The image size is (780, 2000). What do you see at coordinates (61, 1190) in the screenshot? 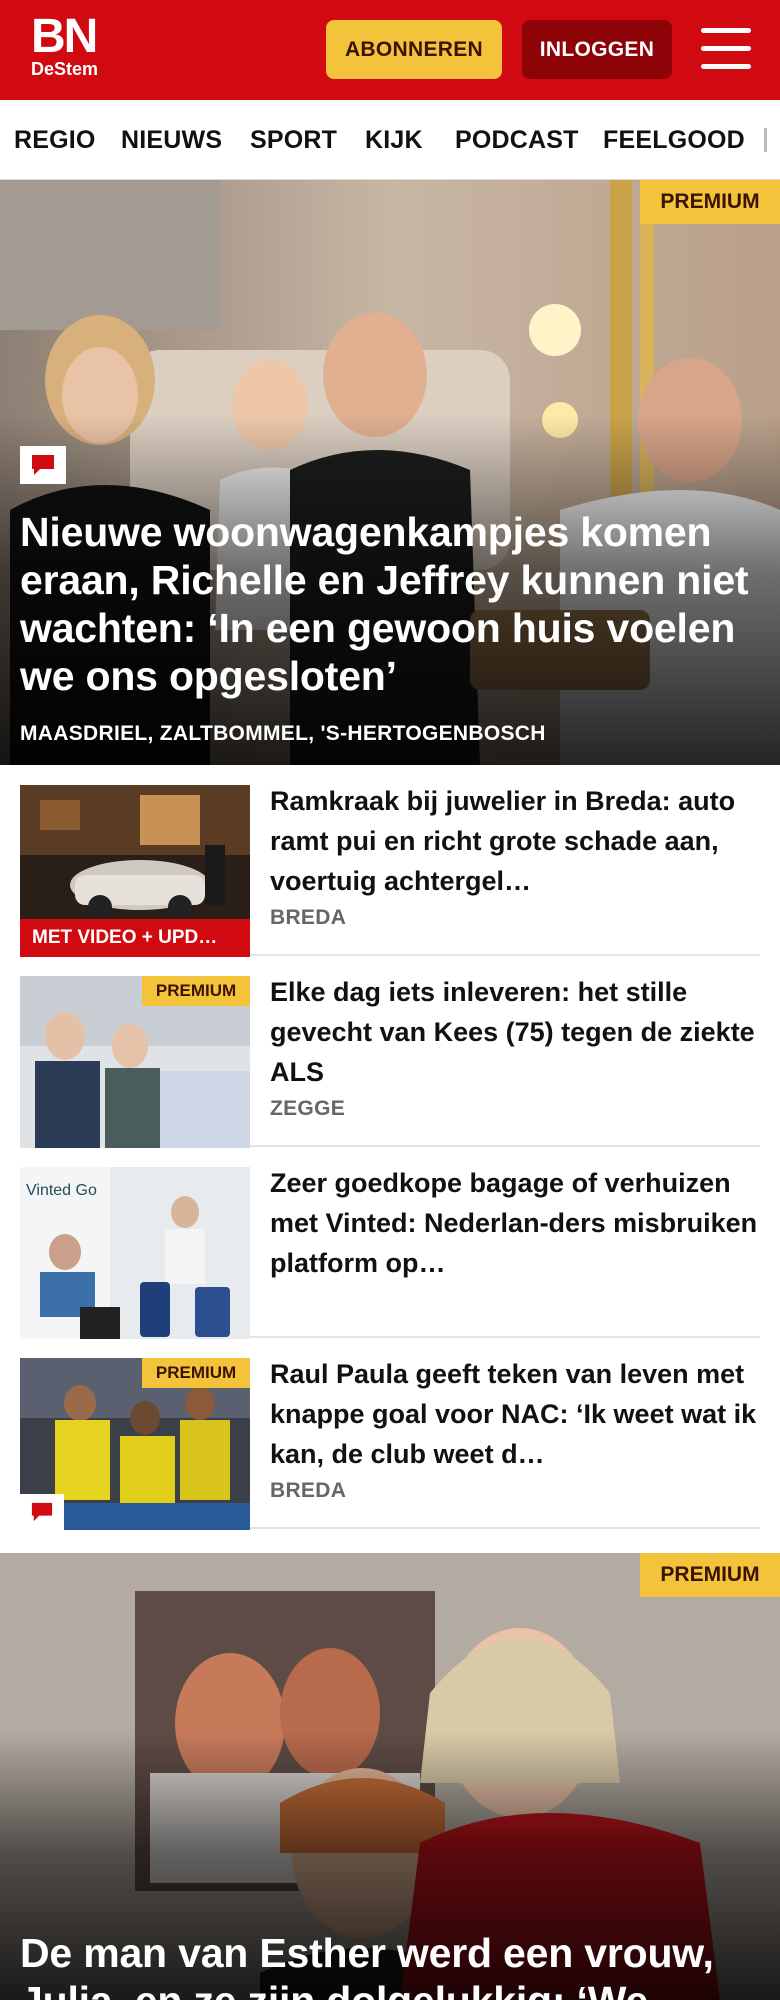
I see `svg-text: Vinted Go` at bounding box center [61, 1190].